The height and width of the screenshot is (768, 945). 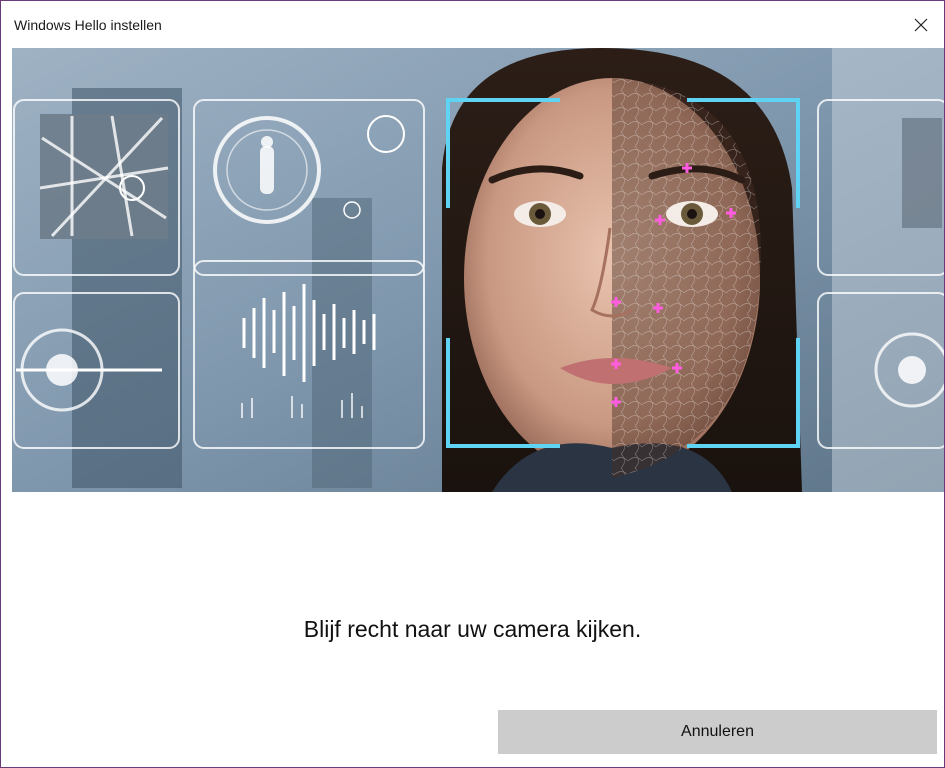 I want to click on close-icon, so click(x=921, y=24).